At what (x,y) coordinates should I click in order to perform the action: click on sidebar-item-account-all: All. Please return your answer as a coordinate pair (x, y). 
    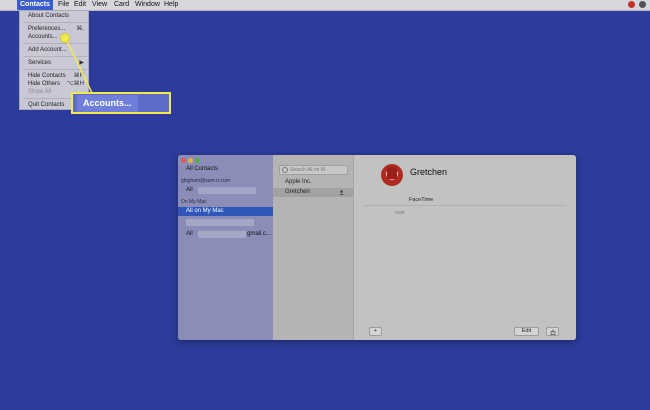
    Looking at the image, I should click on (225, 190).